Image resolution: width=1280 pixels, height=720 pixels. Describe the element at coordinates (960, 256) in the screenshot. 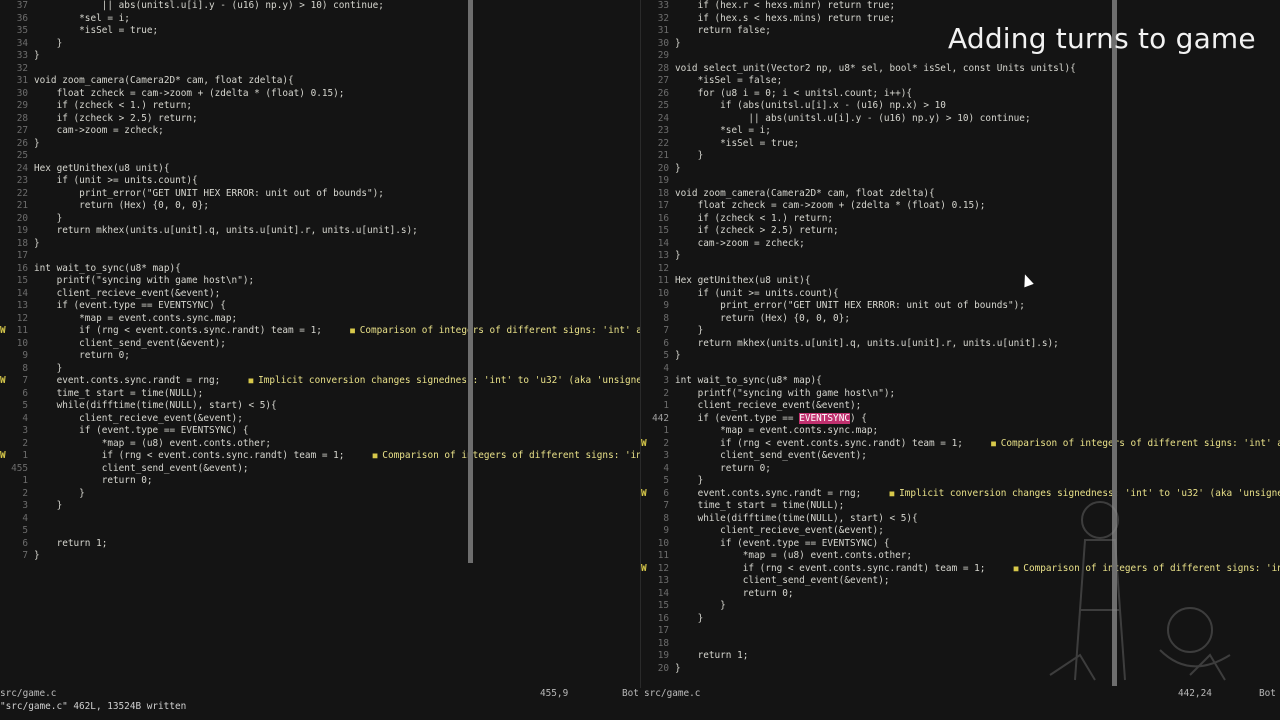

I see `code-line: 13}` at that location.